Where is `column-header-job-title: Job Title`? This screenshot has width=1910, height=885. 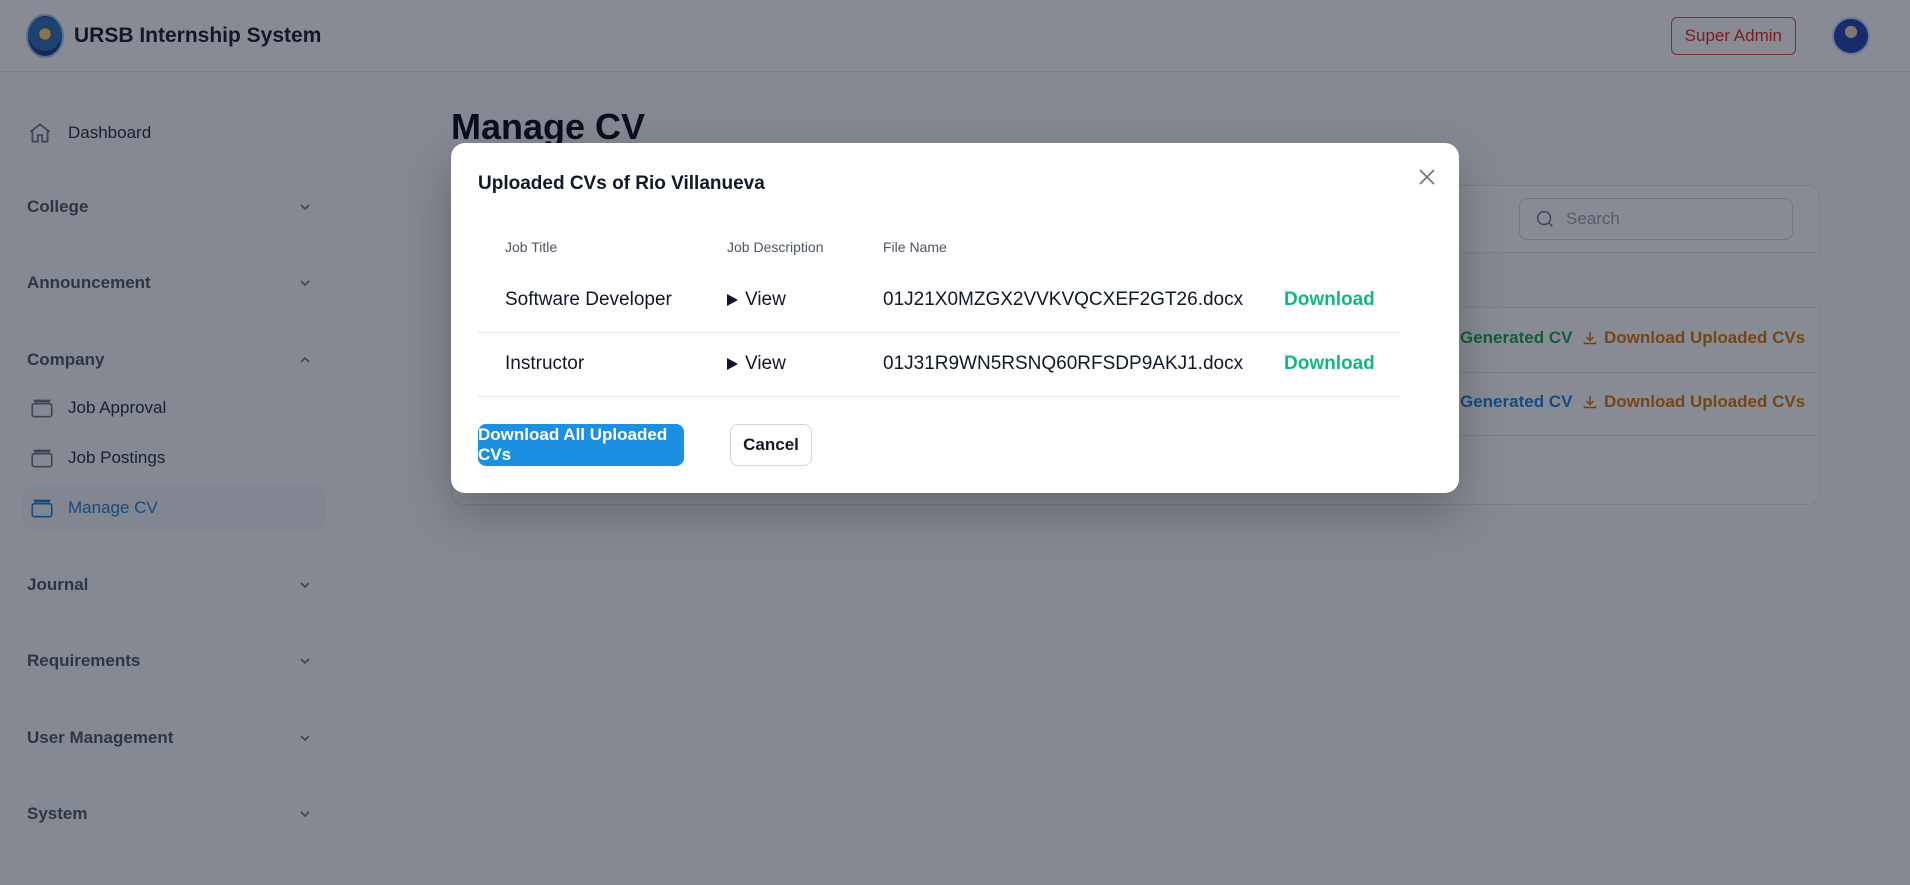
column-header-job-title: Job Title is located at coordinates (531, 247).